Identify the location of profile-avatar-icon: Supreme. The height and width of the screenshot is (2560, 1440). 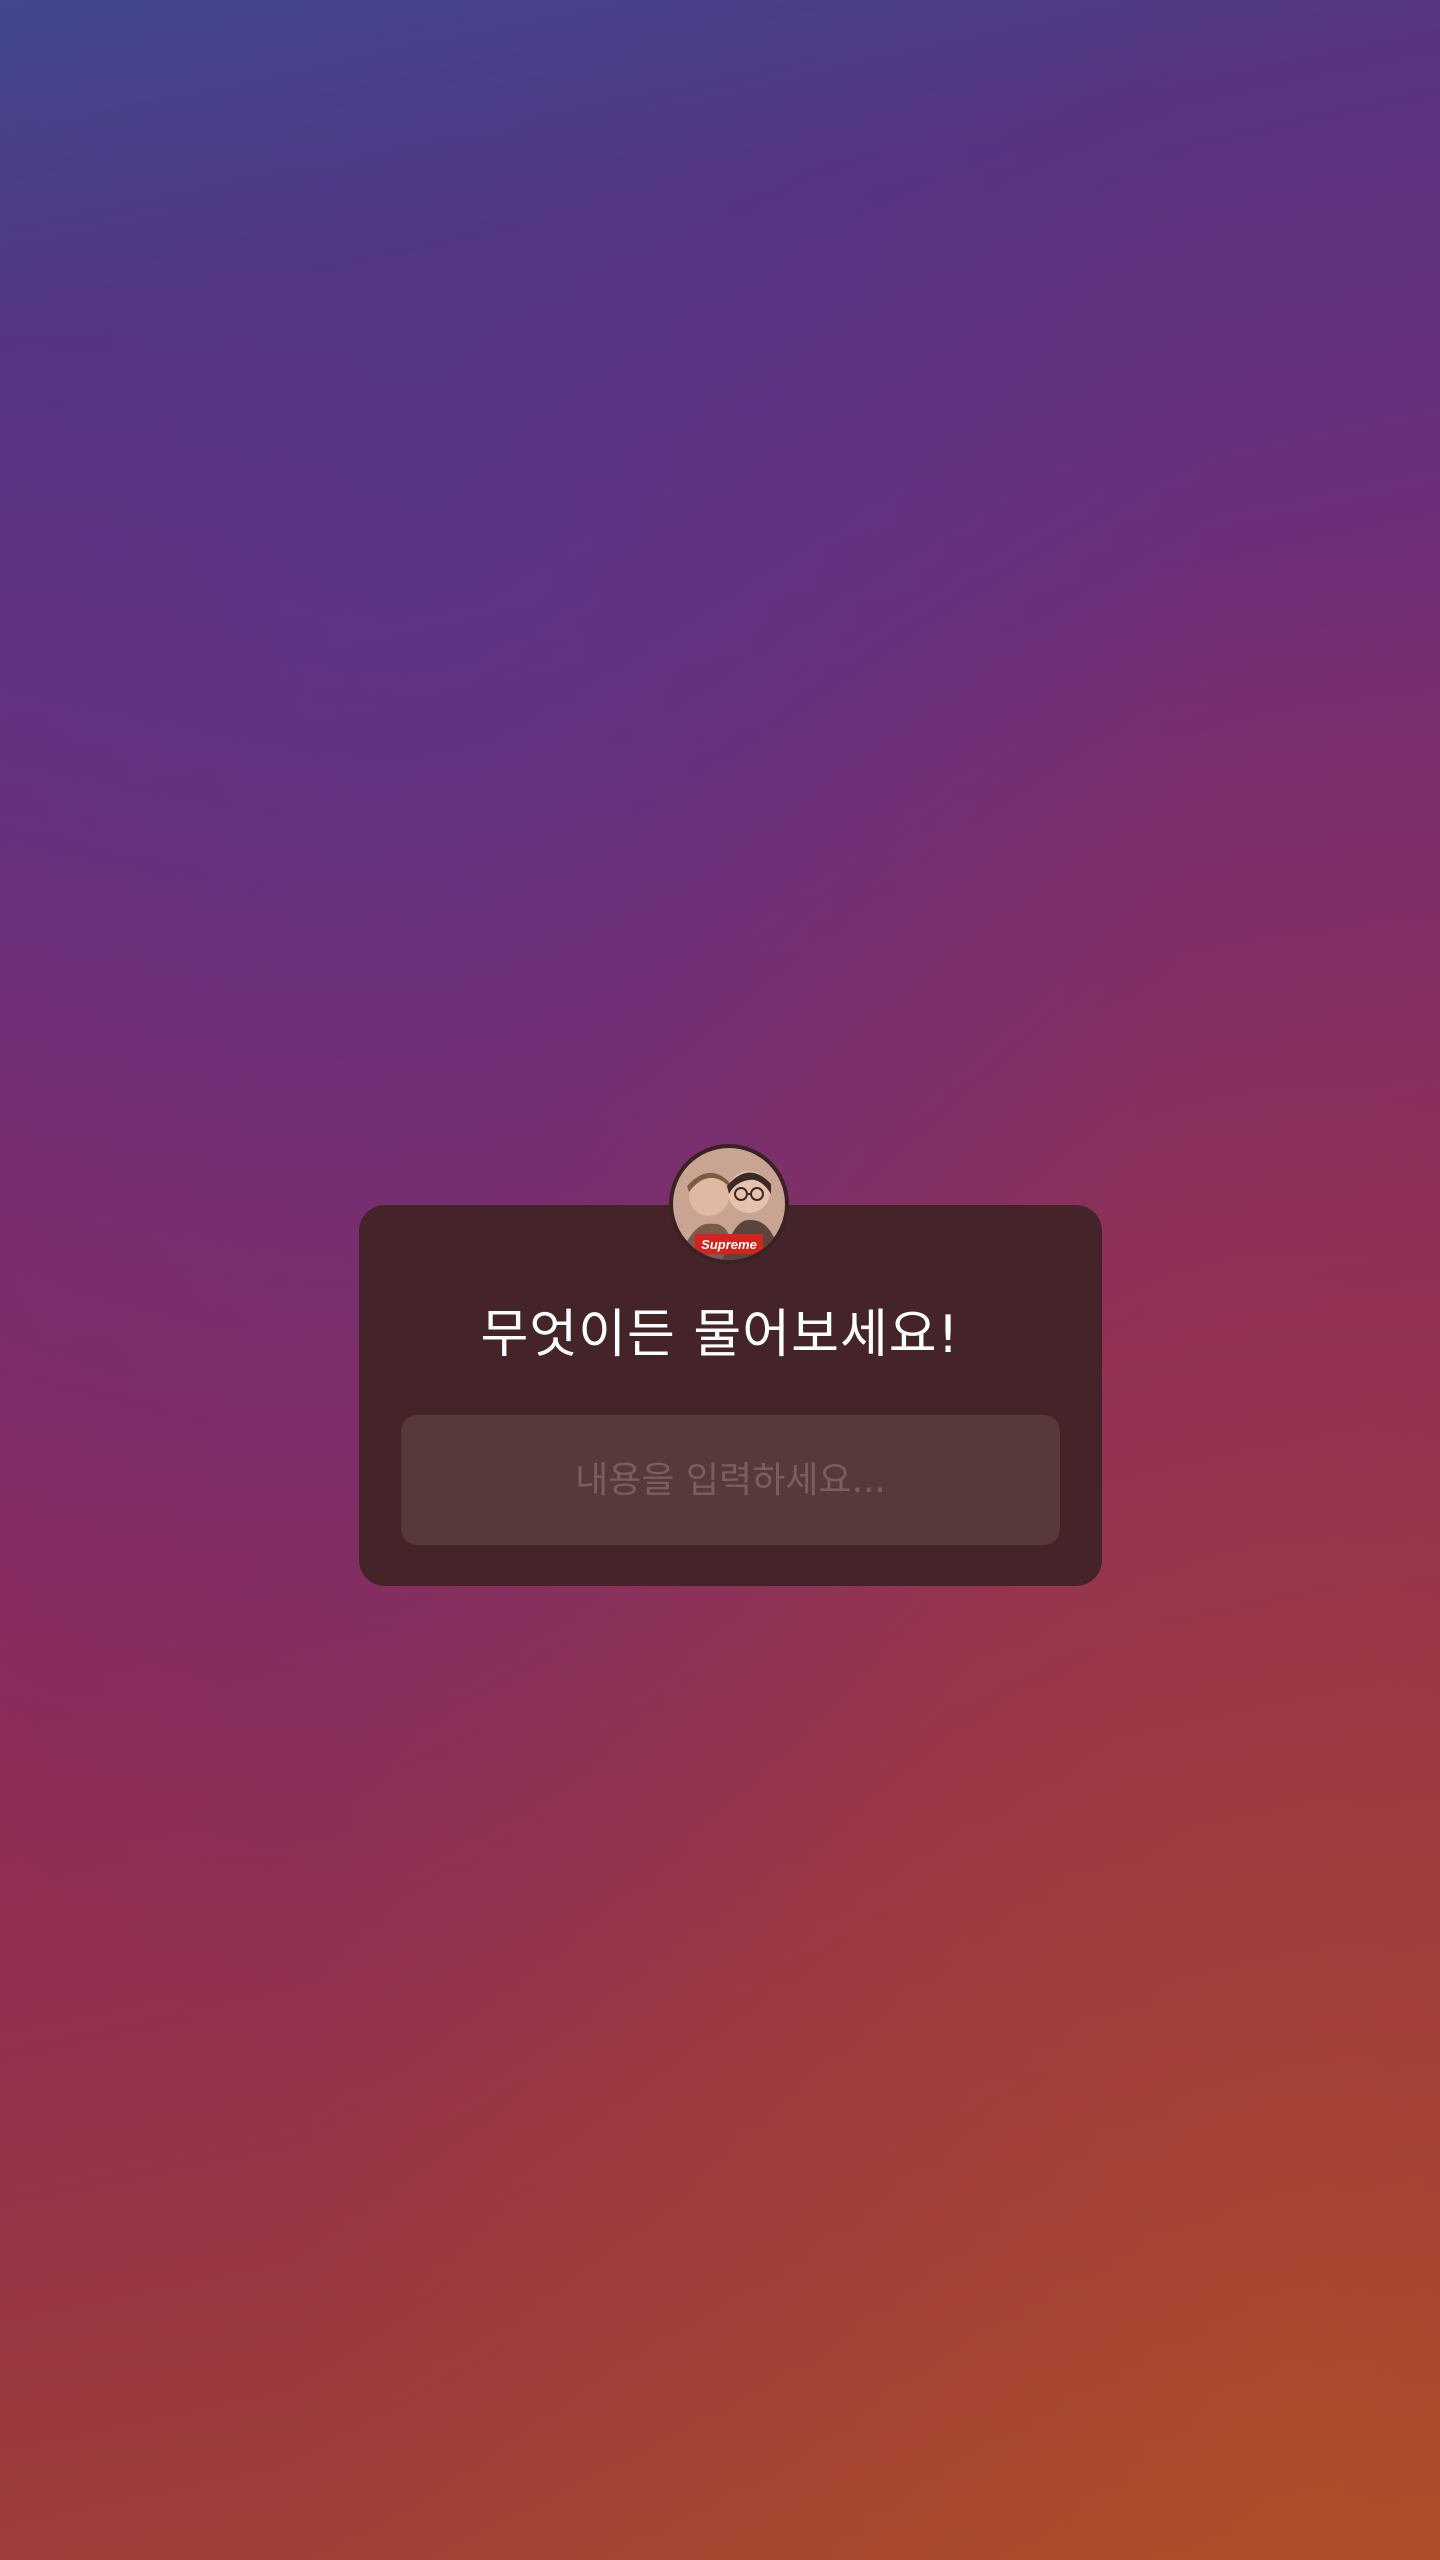
(729, 1204).